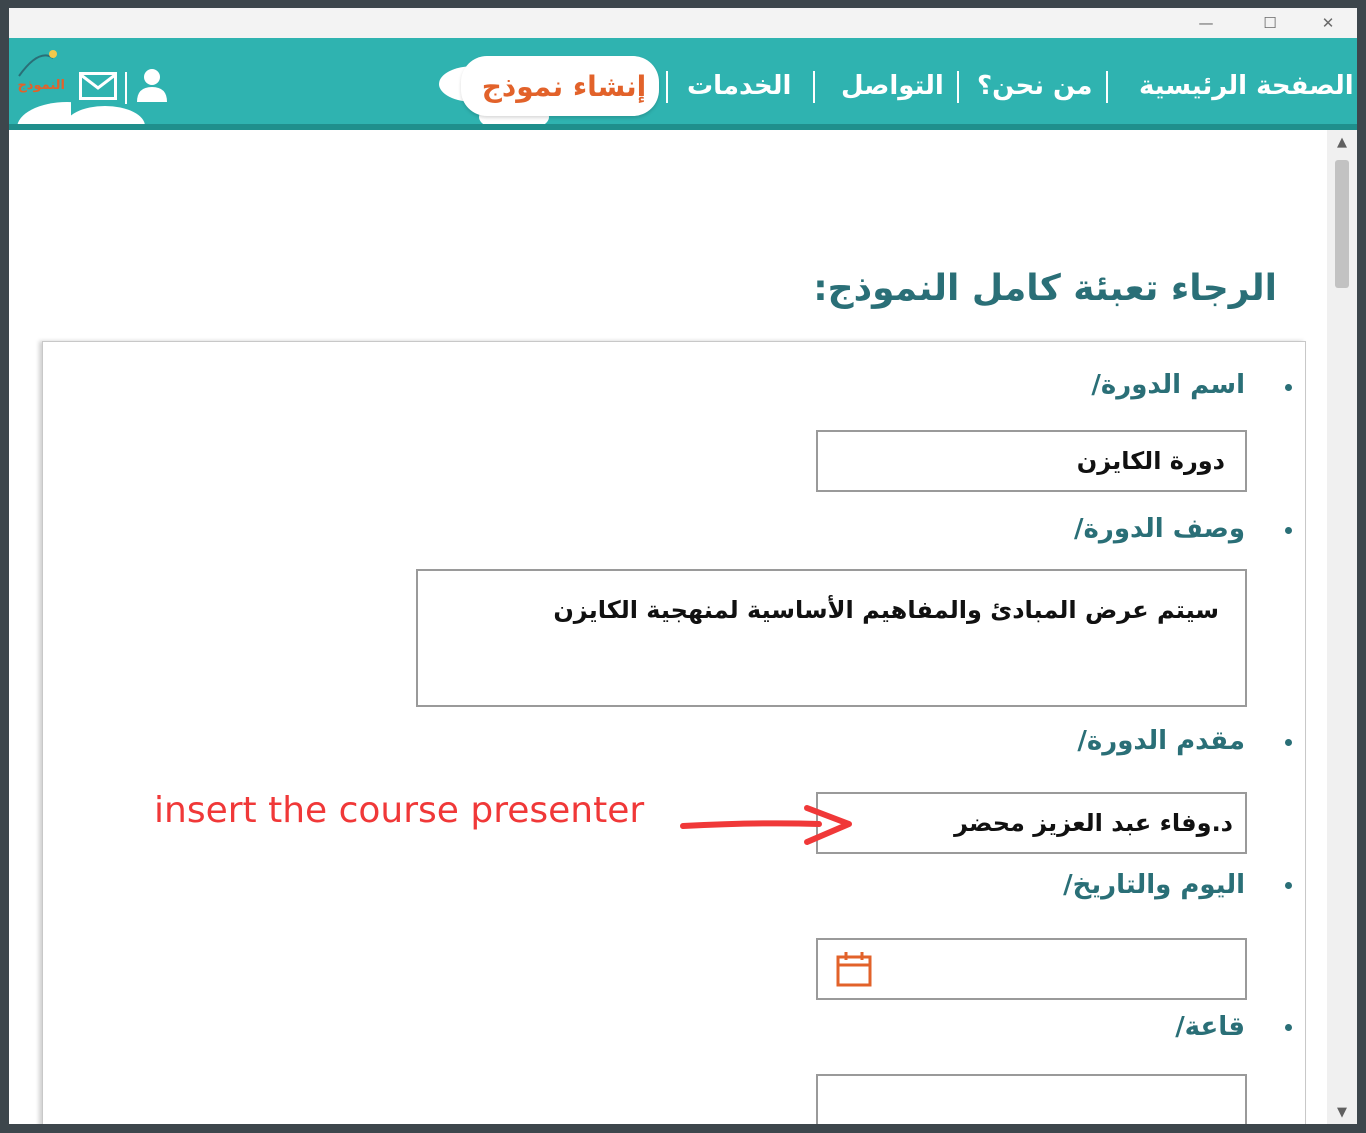  What do you see at coordinates (1035, 86) in the screenshot?
I see `nav-item-about: من نحن؟` at bounding box center [1035, 86].